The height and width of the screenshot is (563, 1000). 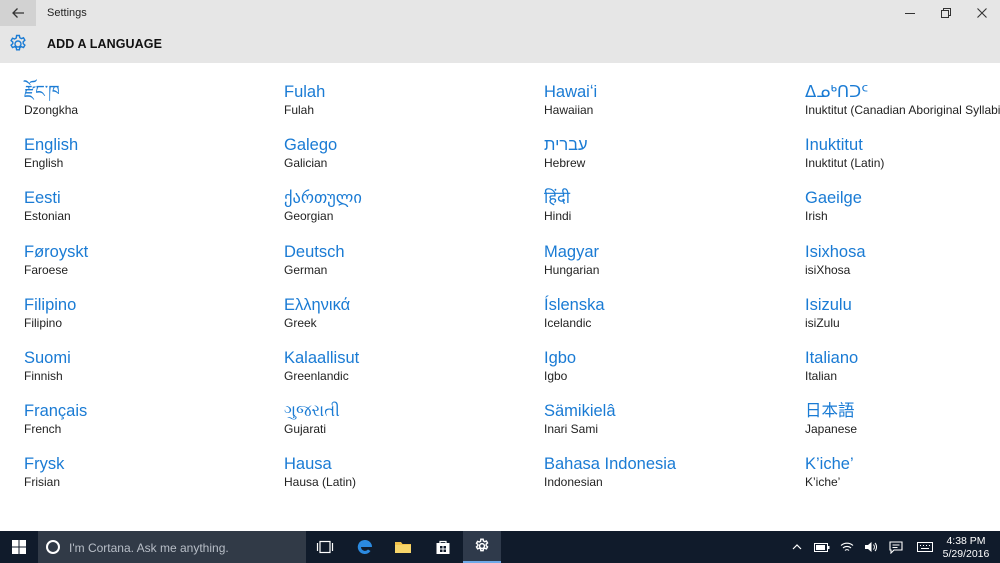 I want to click on cortana-placeholder: I'm Cortana. Ask me anything., so click(x=149, y=548).